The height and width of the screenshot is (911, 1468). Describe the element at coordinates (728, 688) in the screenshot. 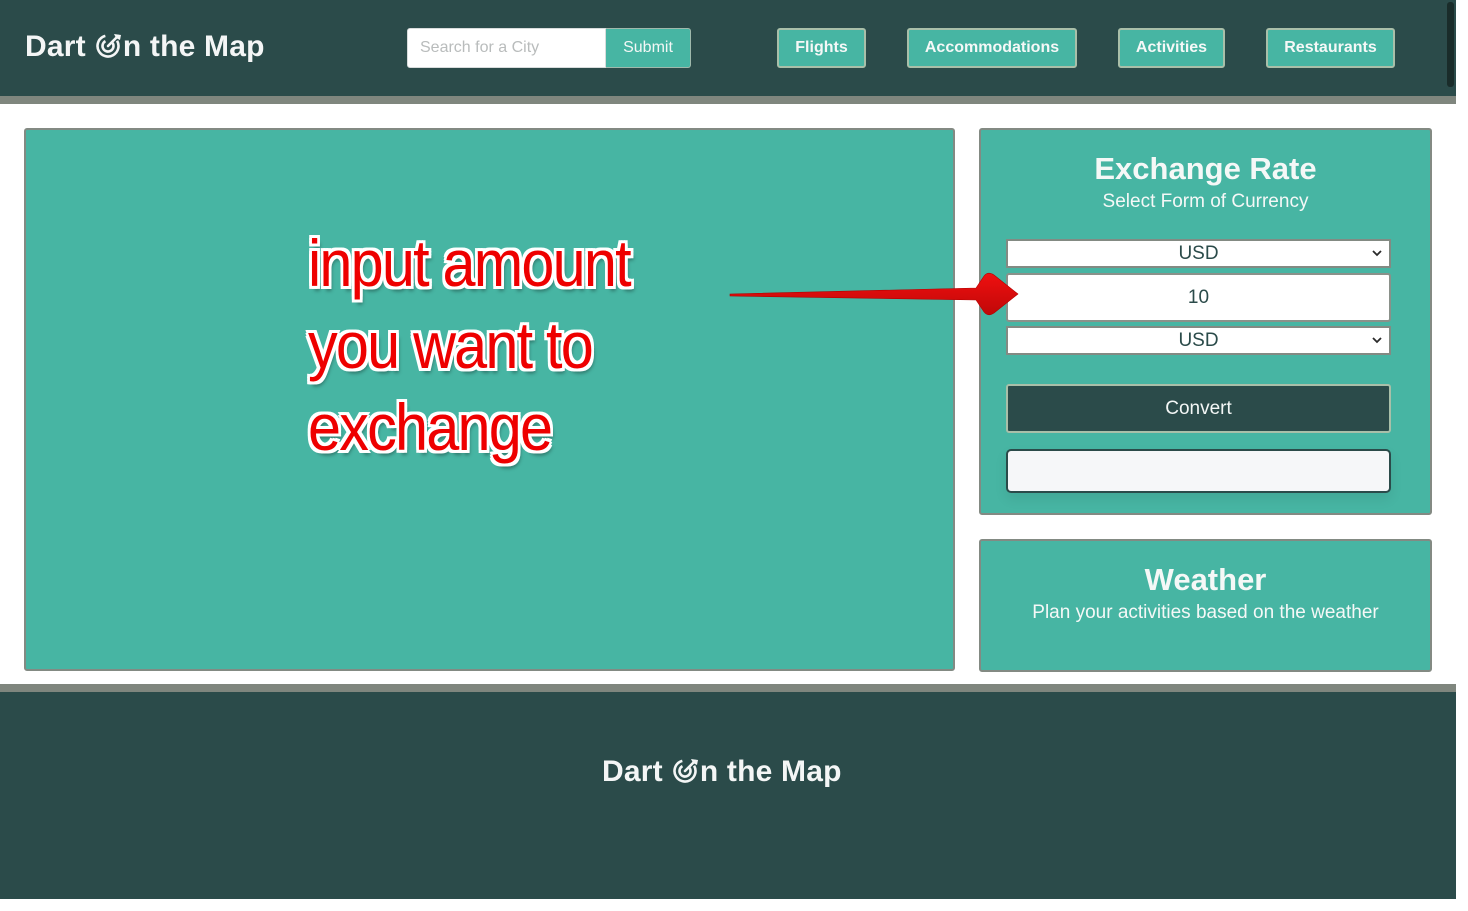

I see `footer-divider` at that location.